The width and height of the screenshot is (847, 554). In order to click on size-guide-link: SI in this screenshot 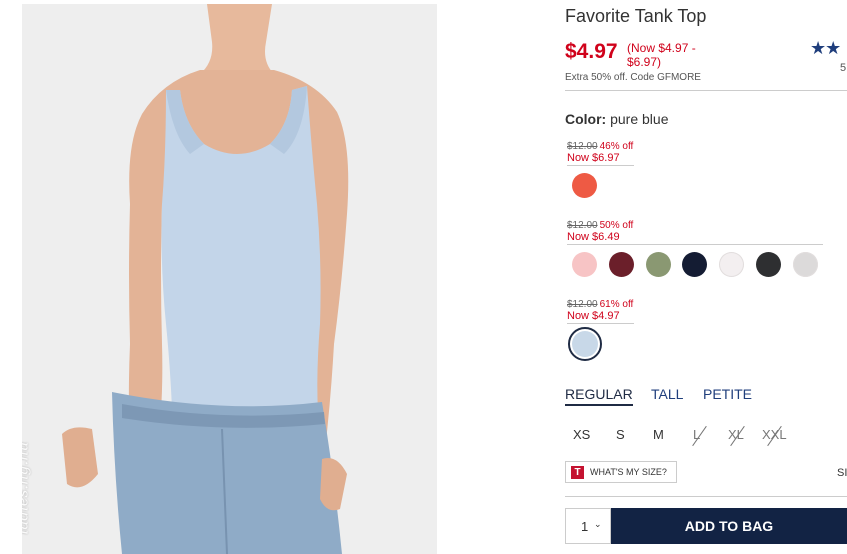, I will do `click(842, 473)`.